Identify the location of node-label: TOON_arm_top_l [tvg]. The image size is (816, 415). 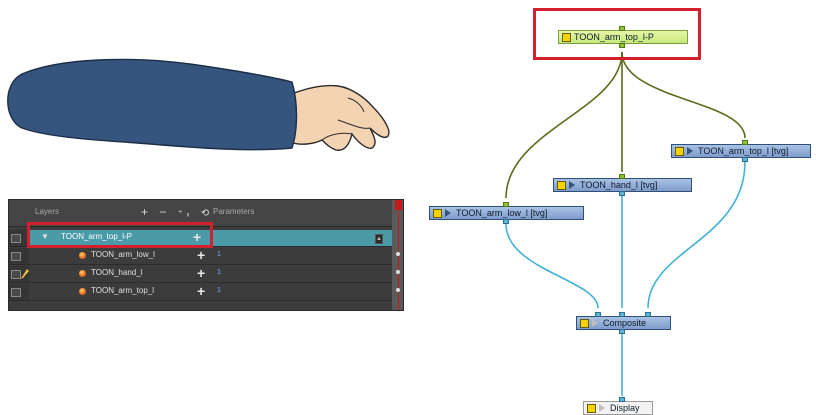
(743, 151).